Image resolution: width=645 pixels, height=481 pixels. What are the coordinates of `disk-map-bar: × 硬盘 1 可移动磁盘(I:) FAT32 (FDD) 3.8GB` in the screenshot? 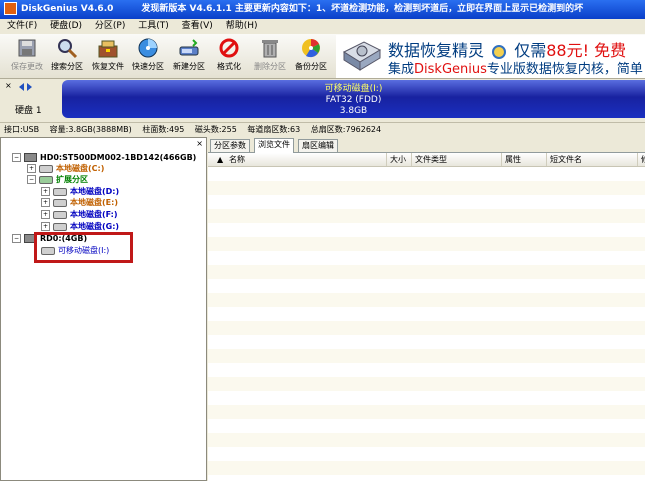 It's located at (322, 100).